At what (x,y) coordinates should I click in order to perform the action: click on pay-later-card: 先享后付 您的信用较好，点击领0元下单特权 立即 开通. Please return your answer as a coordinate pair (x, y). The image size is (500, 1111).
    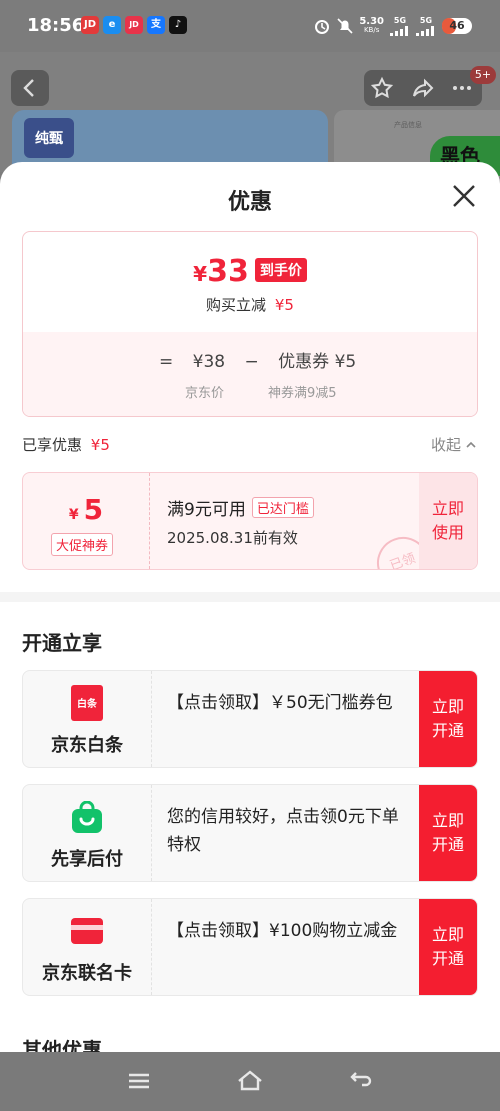
    Looking at the image, I should click on (250, 833).